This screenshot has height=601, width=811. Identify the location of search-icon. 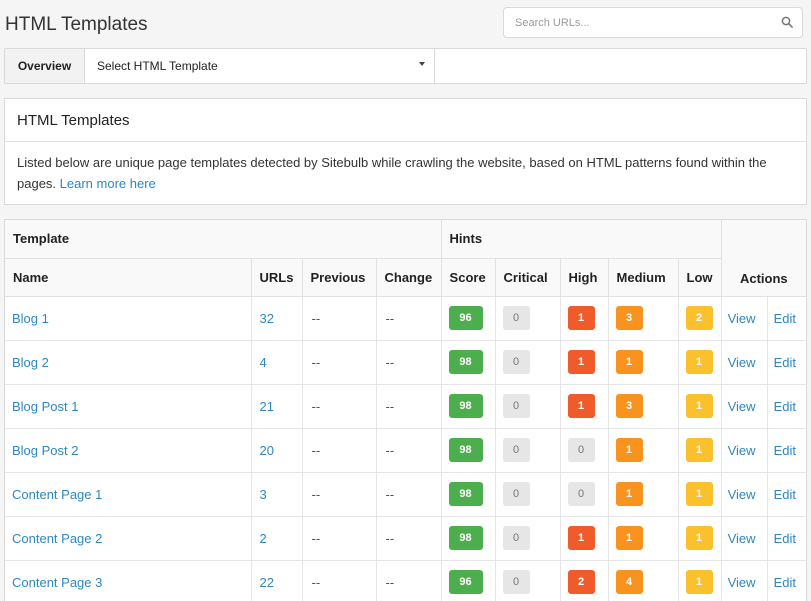
(787, 22).